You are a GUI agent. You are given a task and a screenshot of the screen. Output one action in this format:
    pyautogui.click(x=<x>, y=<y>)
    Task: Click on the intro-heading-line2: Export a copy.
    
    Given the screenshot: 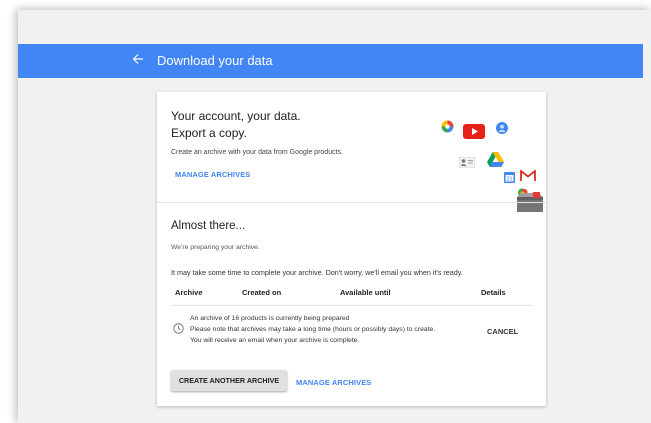 What is the action you would take?
    pyautogui.click(x=209, y=133)
    